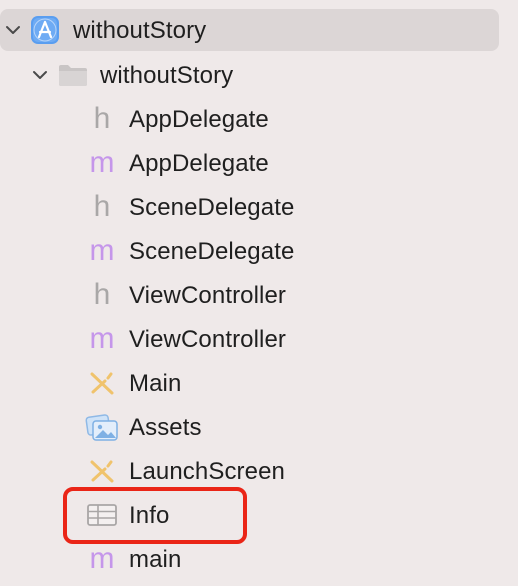 The width and height of the screenshot is (518, 586). What do you see at coordinates (102, 427) in the screenshot?
I see `asset-catalog-icon` at bounding box center [102, 427].